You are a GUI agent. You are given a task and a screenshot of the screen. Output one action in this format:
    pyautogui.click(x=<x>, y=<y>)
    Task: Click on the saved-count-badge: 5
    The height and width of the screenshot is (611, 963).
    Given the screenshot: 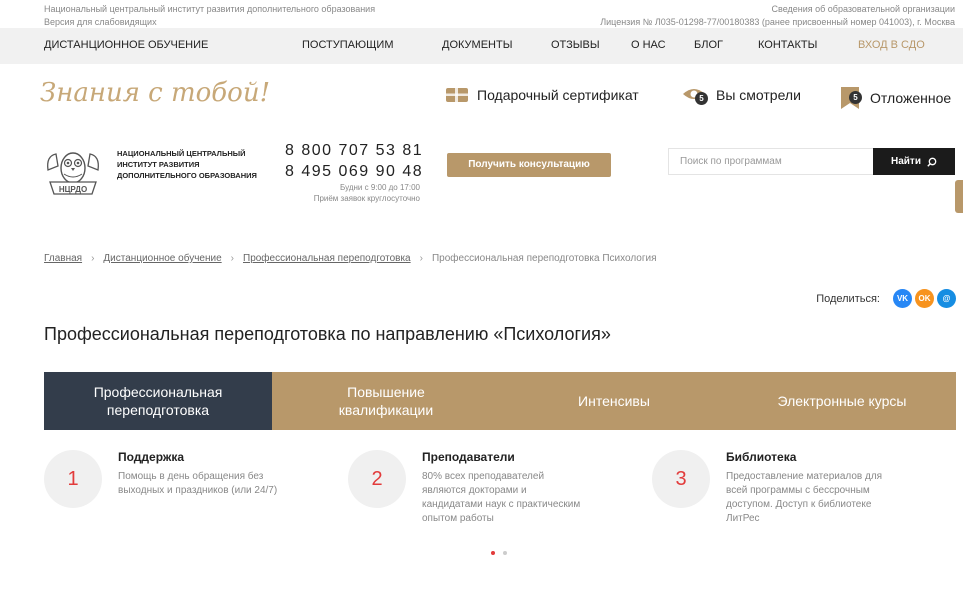 What is the action you would take?
    pyautogui.click(x=855, y=97)
    